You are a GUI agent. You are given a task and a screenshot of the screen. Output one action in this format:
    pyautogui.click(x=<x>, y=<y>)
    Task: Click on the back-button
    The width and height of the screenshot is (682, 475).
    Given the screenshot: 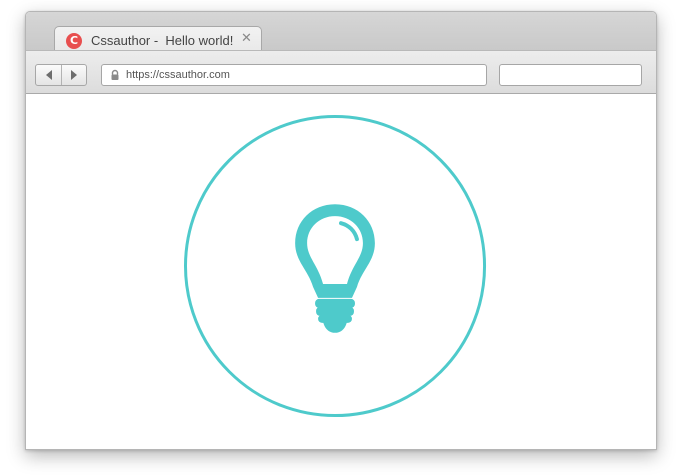 What is the action you would take?
    pyautogui.click(x=48, y=75)
    